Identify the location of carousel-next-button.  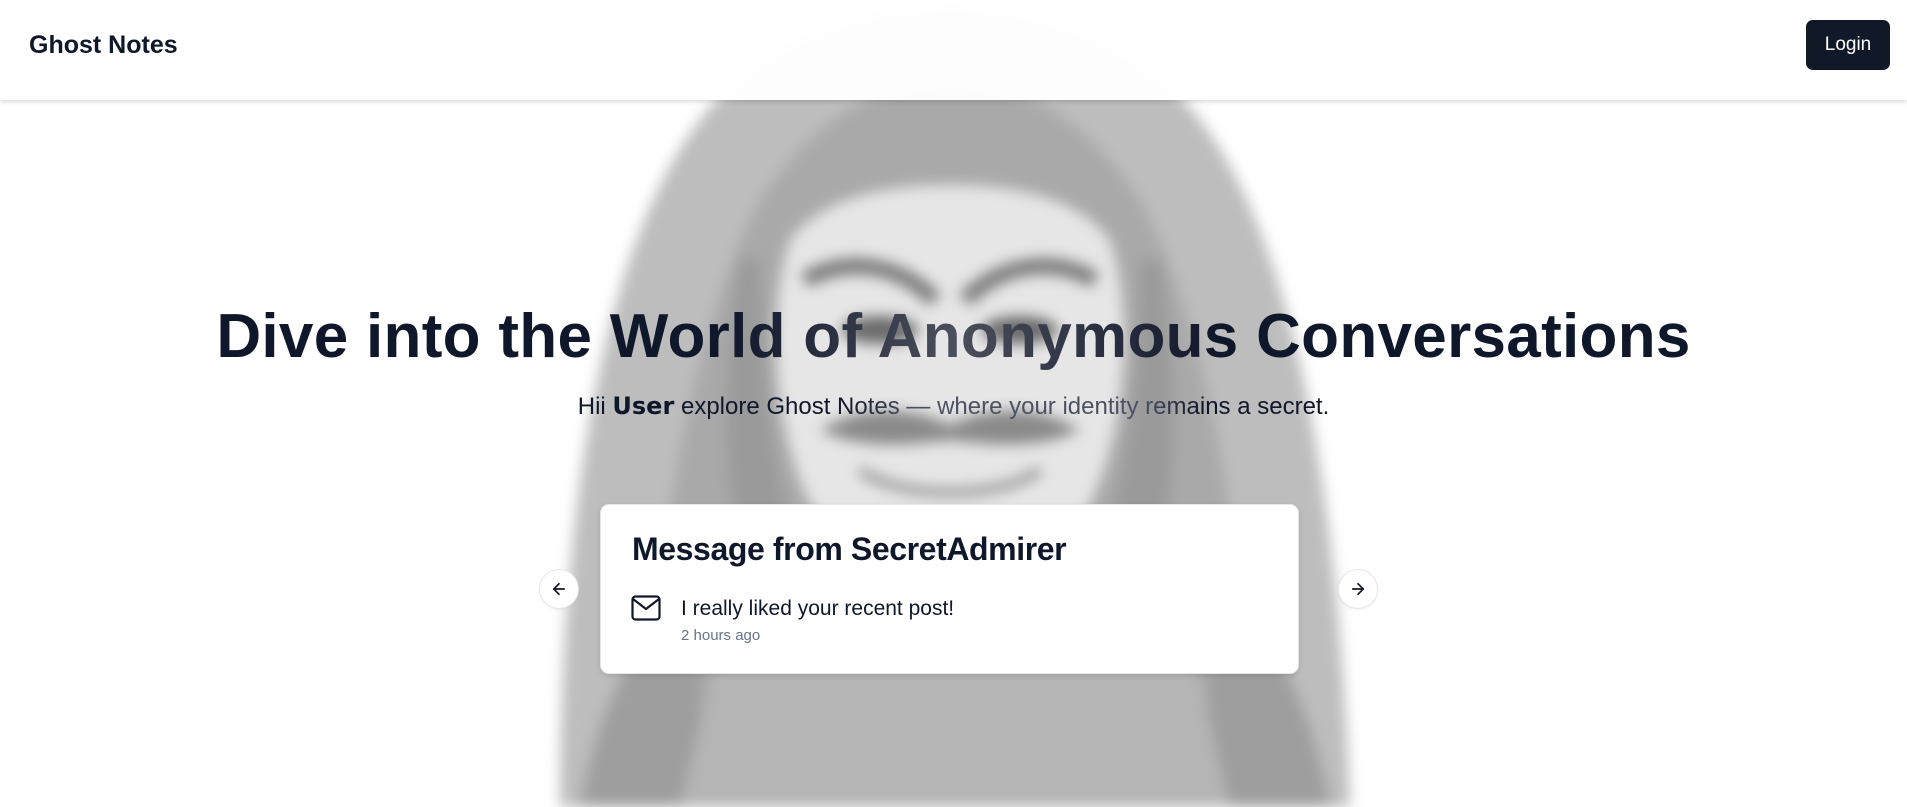
(1358, 589).